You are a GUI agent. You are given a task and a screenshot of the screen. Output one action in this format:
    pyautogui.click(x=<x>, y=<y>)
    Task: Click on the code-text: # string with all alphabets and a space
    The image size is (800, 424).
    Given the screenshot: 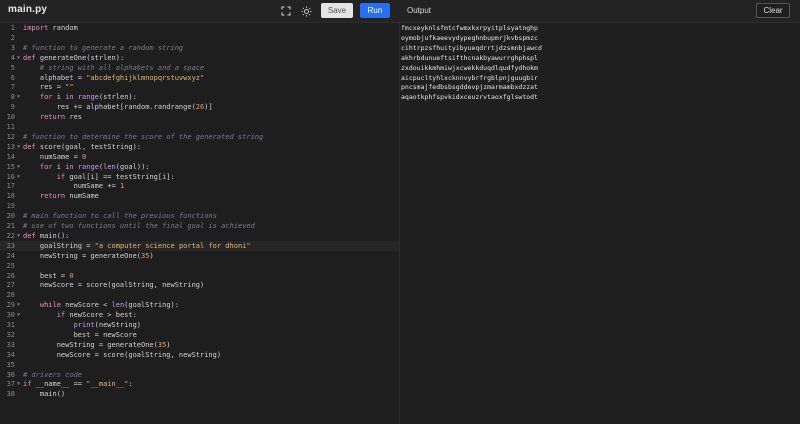 What is the action you would take?
    pyautogui.click(x=122, y=67)
    